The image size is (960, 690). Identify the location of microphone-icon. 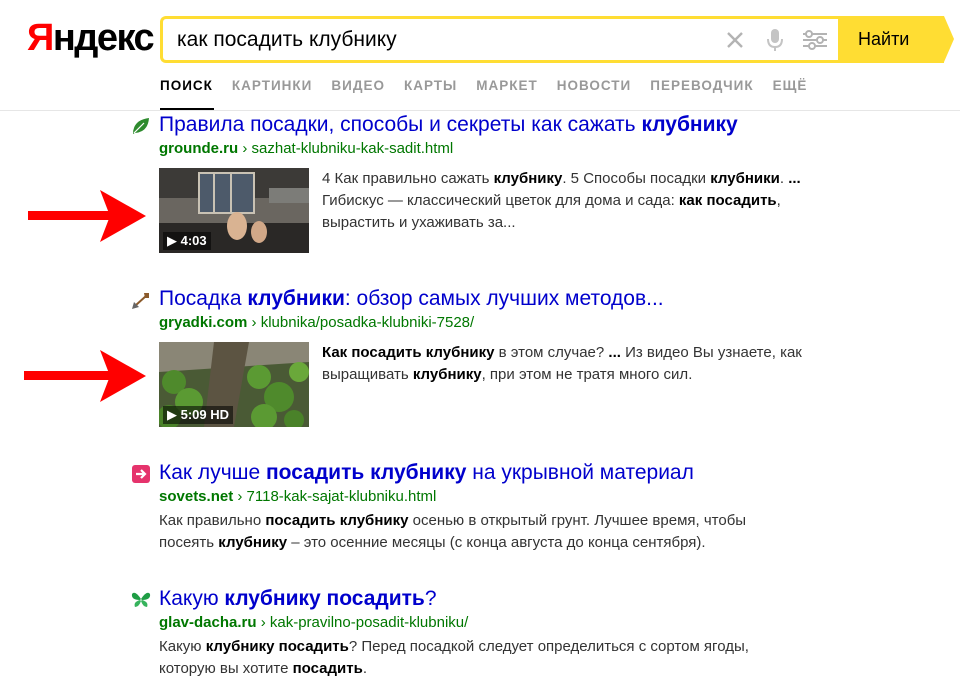
(775, 40).